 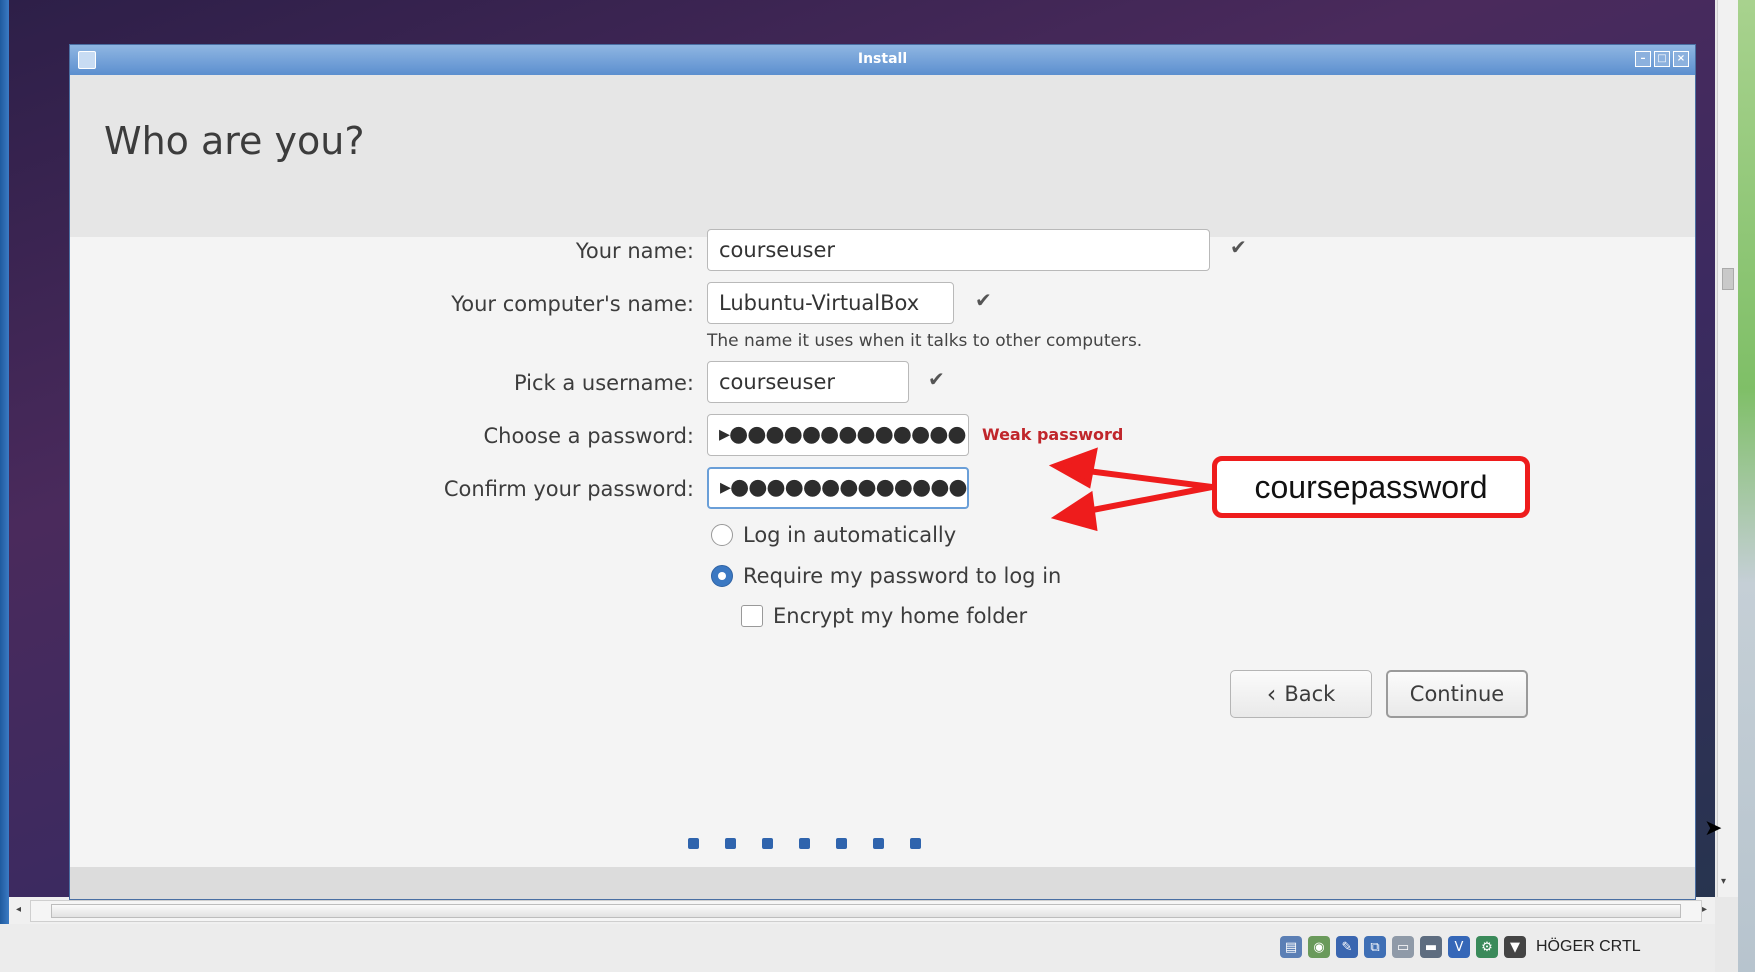 What do you see at coordinates (234, 141) in the screenshot?
I see `page-title: Who are you?` at bounding box center [234, 141].